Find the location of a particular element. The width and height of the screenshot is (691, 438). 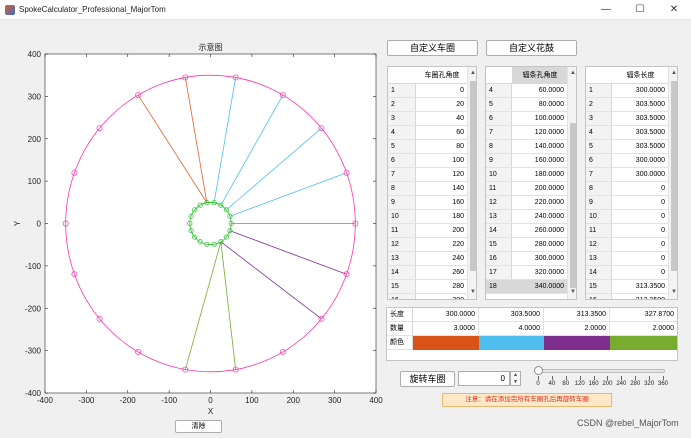

table-cell: 140.0000 is located at coordinates (539, 146).